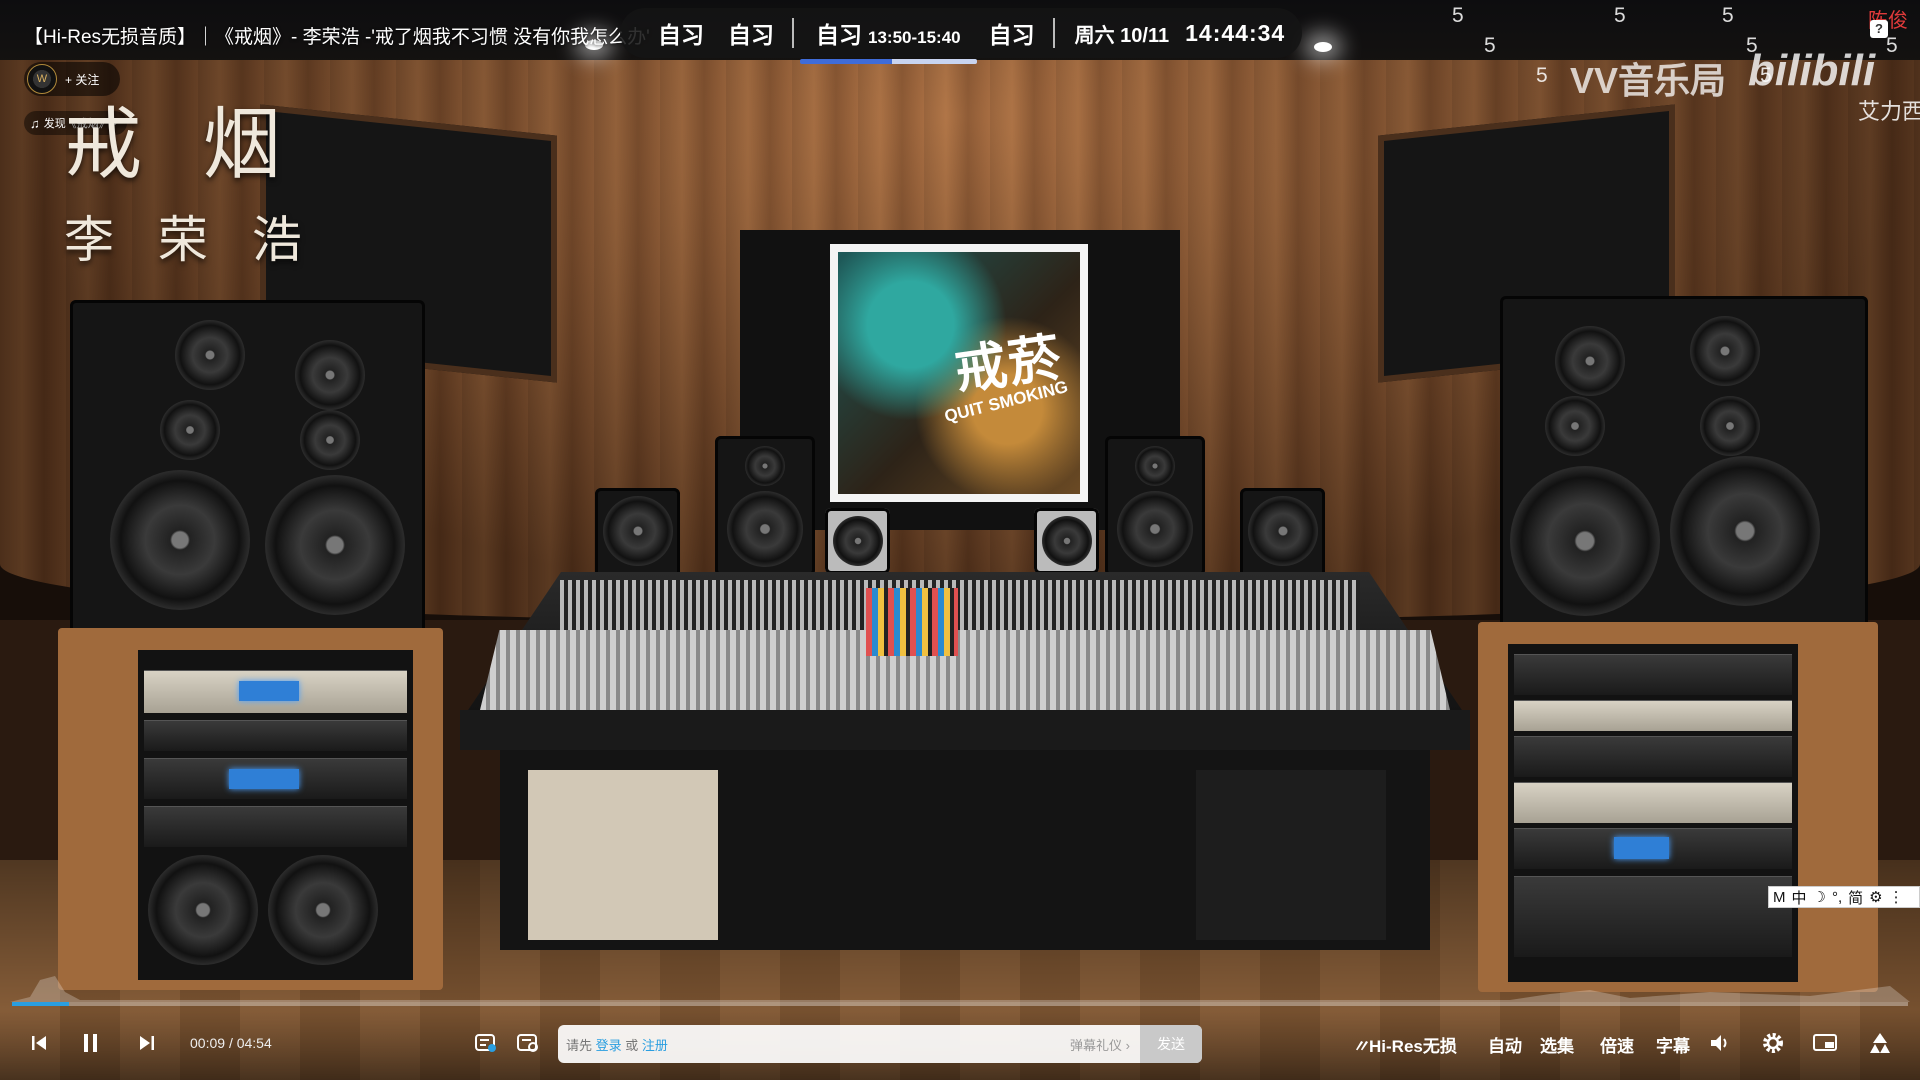 The width and height of the screenshot is (1920, 1080). I want to click on schedule-slot-active: 自习 13:50-15:40, so click(888, 40).